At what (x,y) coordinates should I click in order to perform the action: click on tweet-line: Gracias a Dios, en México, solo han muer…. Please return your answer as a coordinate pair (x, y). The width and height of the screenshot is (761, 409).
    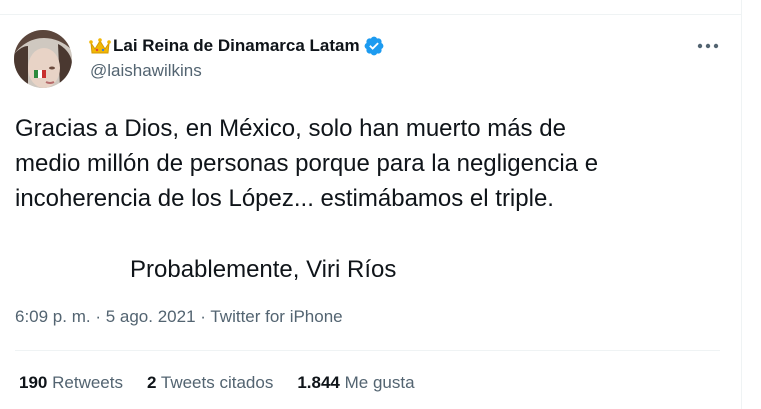
    Looking at the image, I should click on (290, 128).